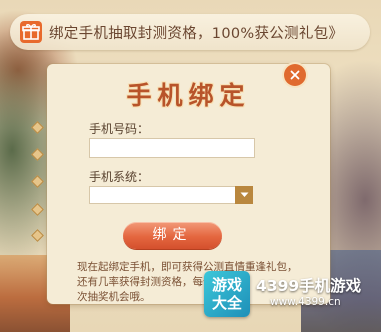 The width and height of the screenshot is (381, 332). I want to click on chevron-down-icon, so click(244, 194).